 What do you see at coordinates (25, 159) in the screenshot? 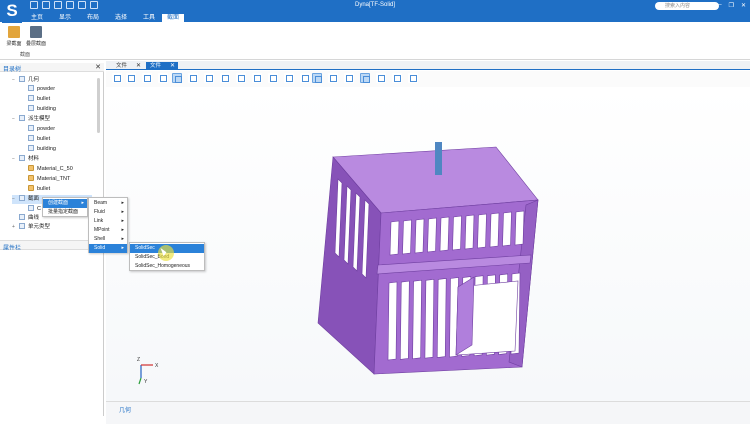
I see `tree-item: − 材料` at bounding box center [25, 159].